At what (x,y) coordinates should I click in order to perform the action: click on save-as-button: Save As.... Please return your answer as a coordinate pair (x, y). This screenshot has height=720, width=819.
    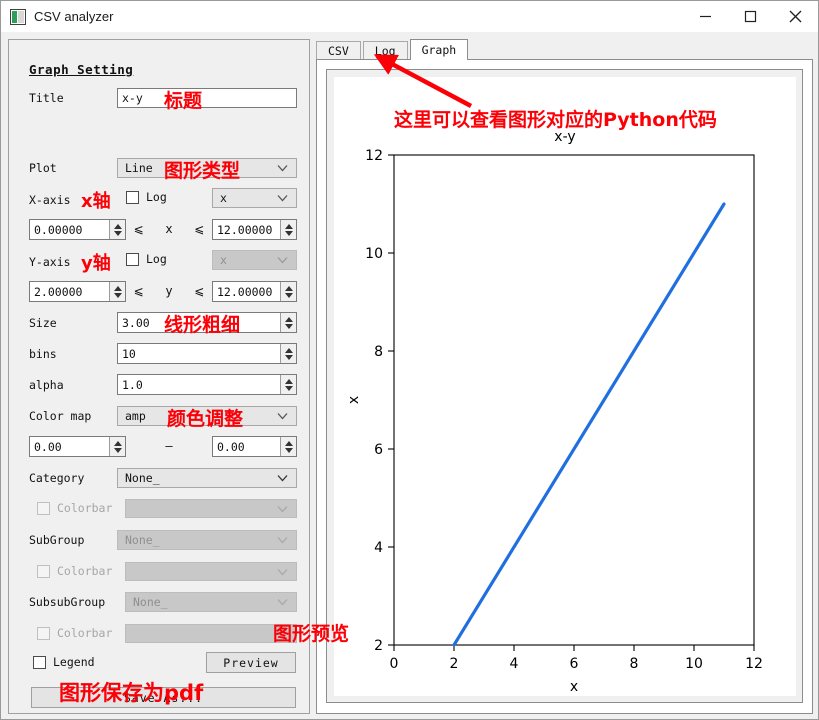
    Looking at the image, I should click on (163, 697).